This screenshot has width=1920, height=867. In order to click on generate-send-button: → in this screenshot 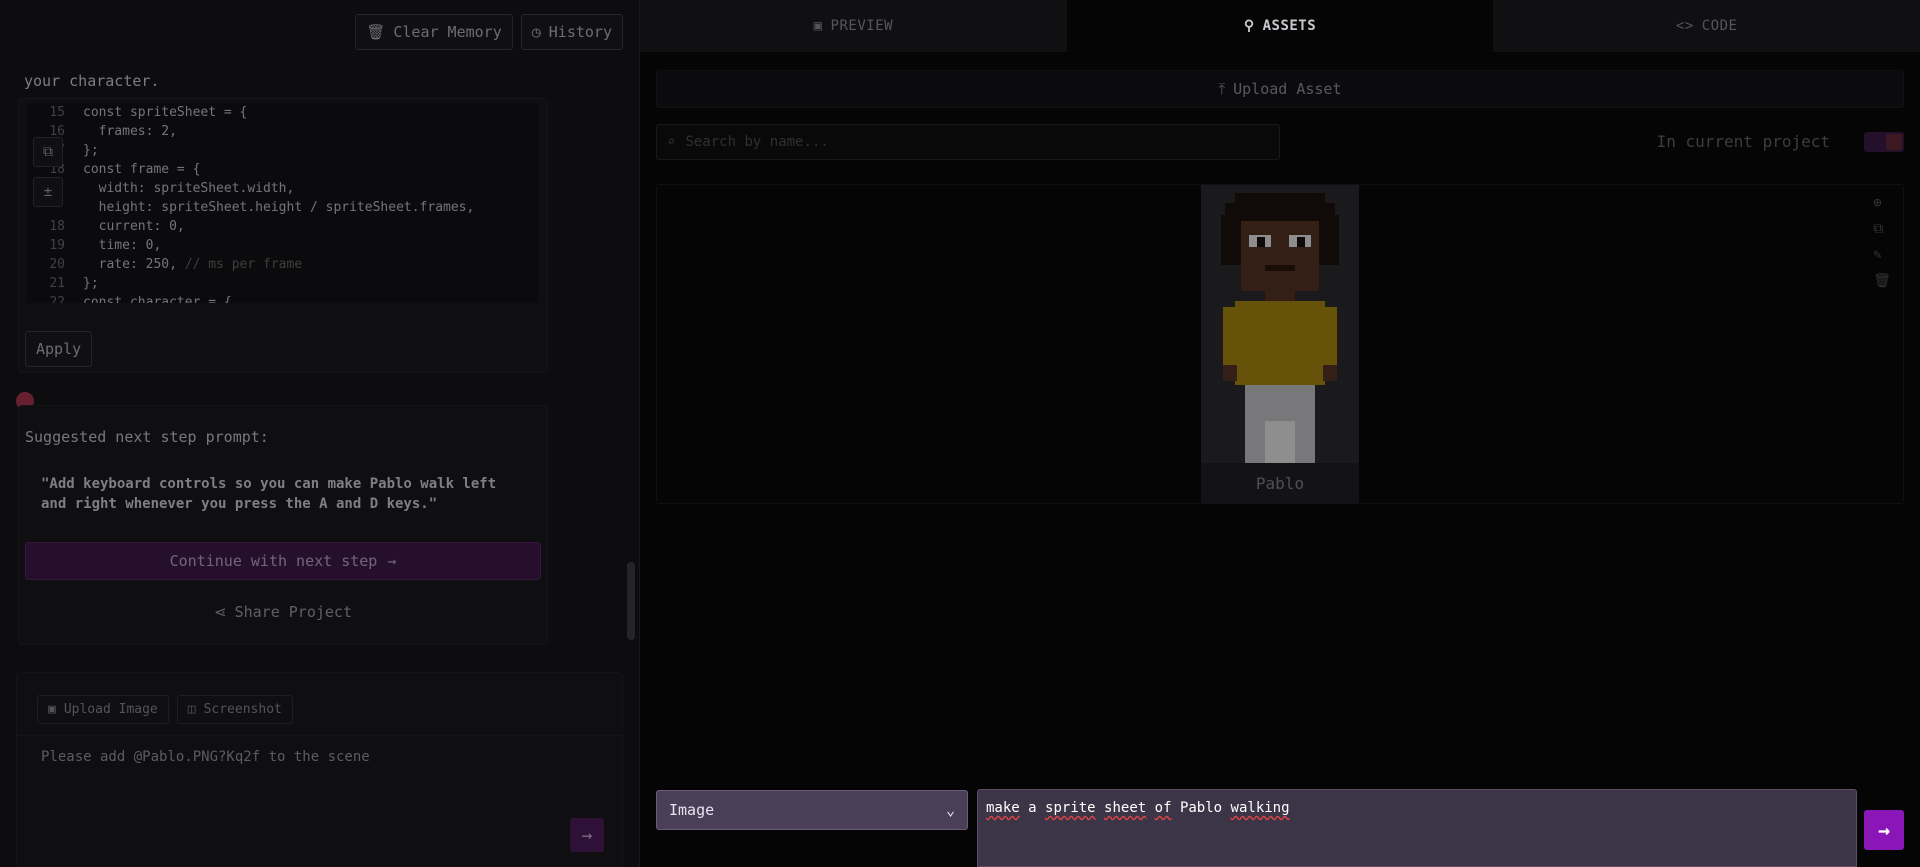, I will do `click(1884, 830)`.